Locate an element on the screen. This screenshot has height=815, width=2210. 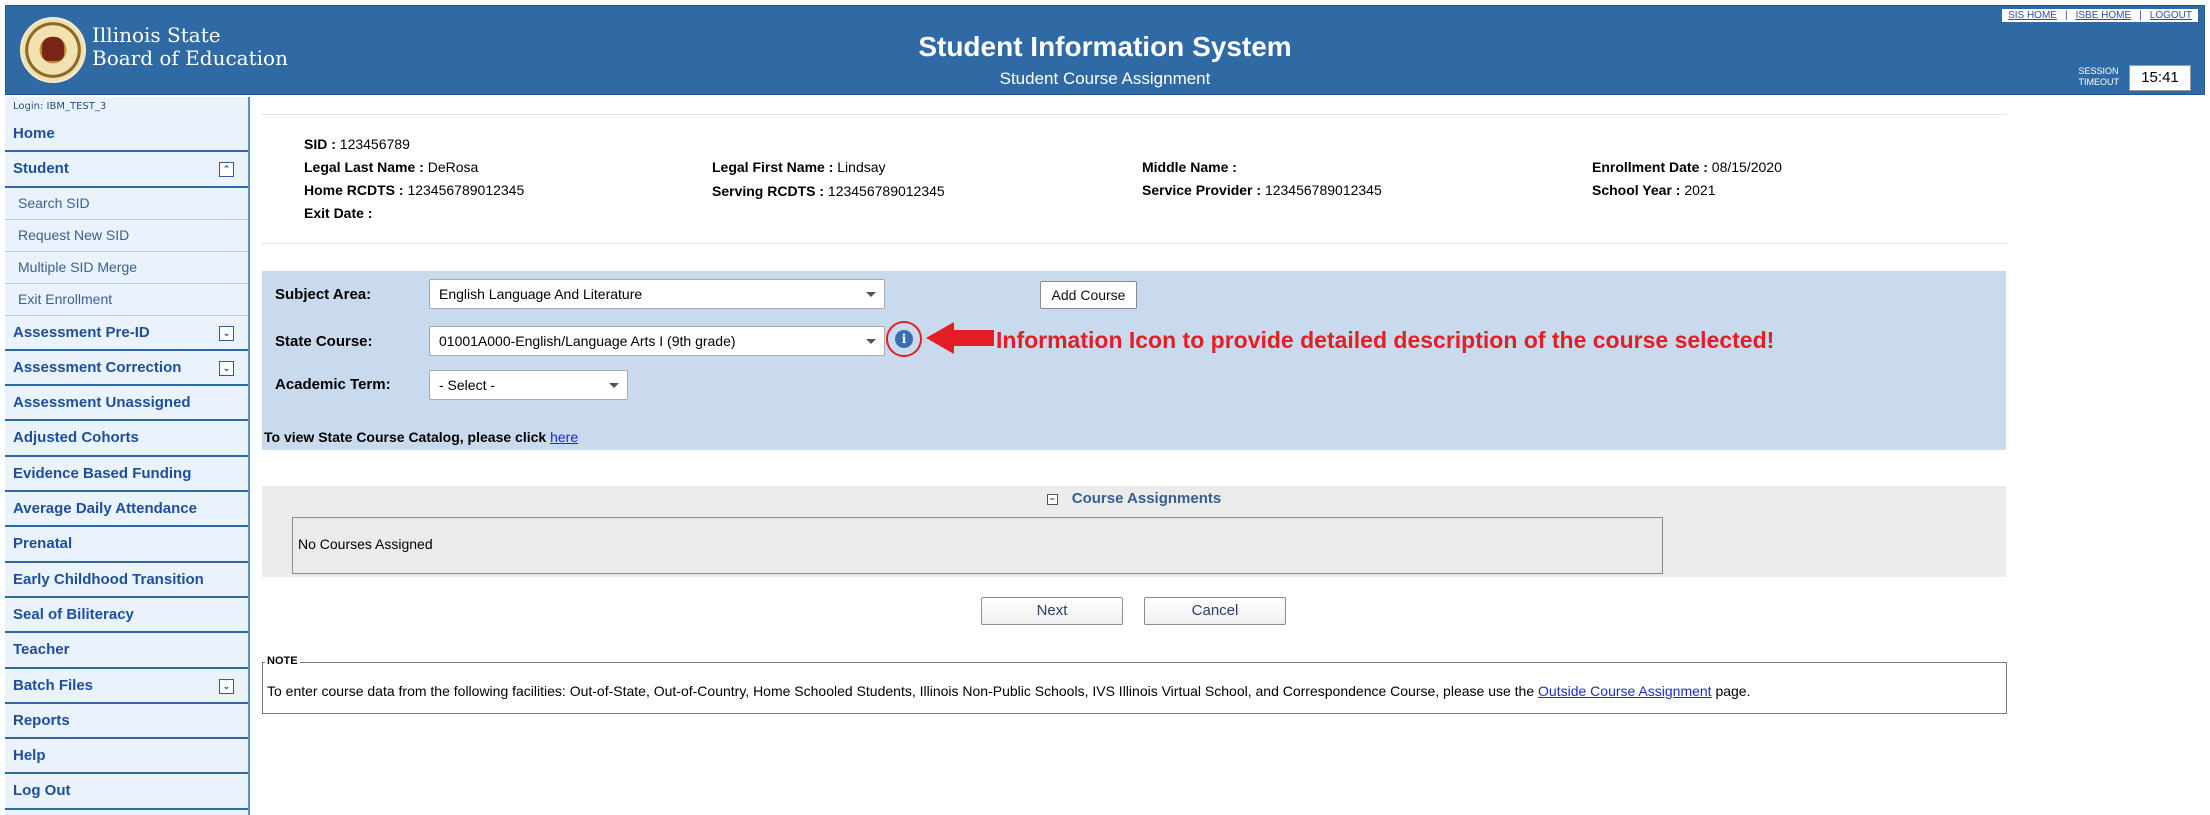
sid-field: SID : 123456789 is located at coordinates (357, 144).